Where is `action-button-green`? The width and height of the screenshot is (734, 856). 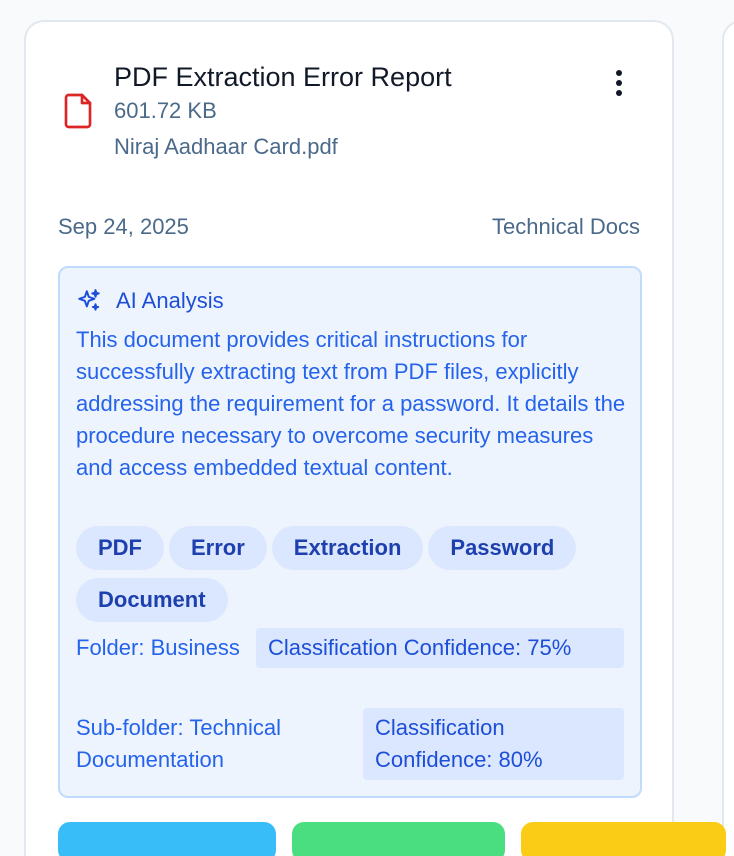
action-button-green is located at coordinates (398, 839).